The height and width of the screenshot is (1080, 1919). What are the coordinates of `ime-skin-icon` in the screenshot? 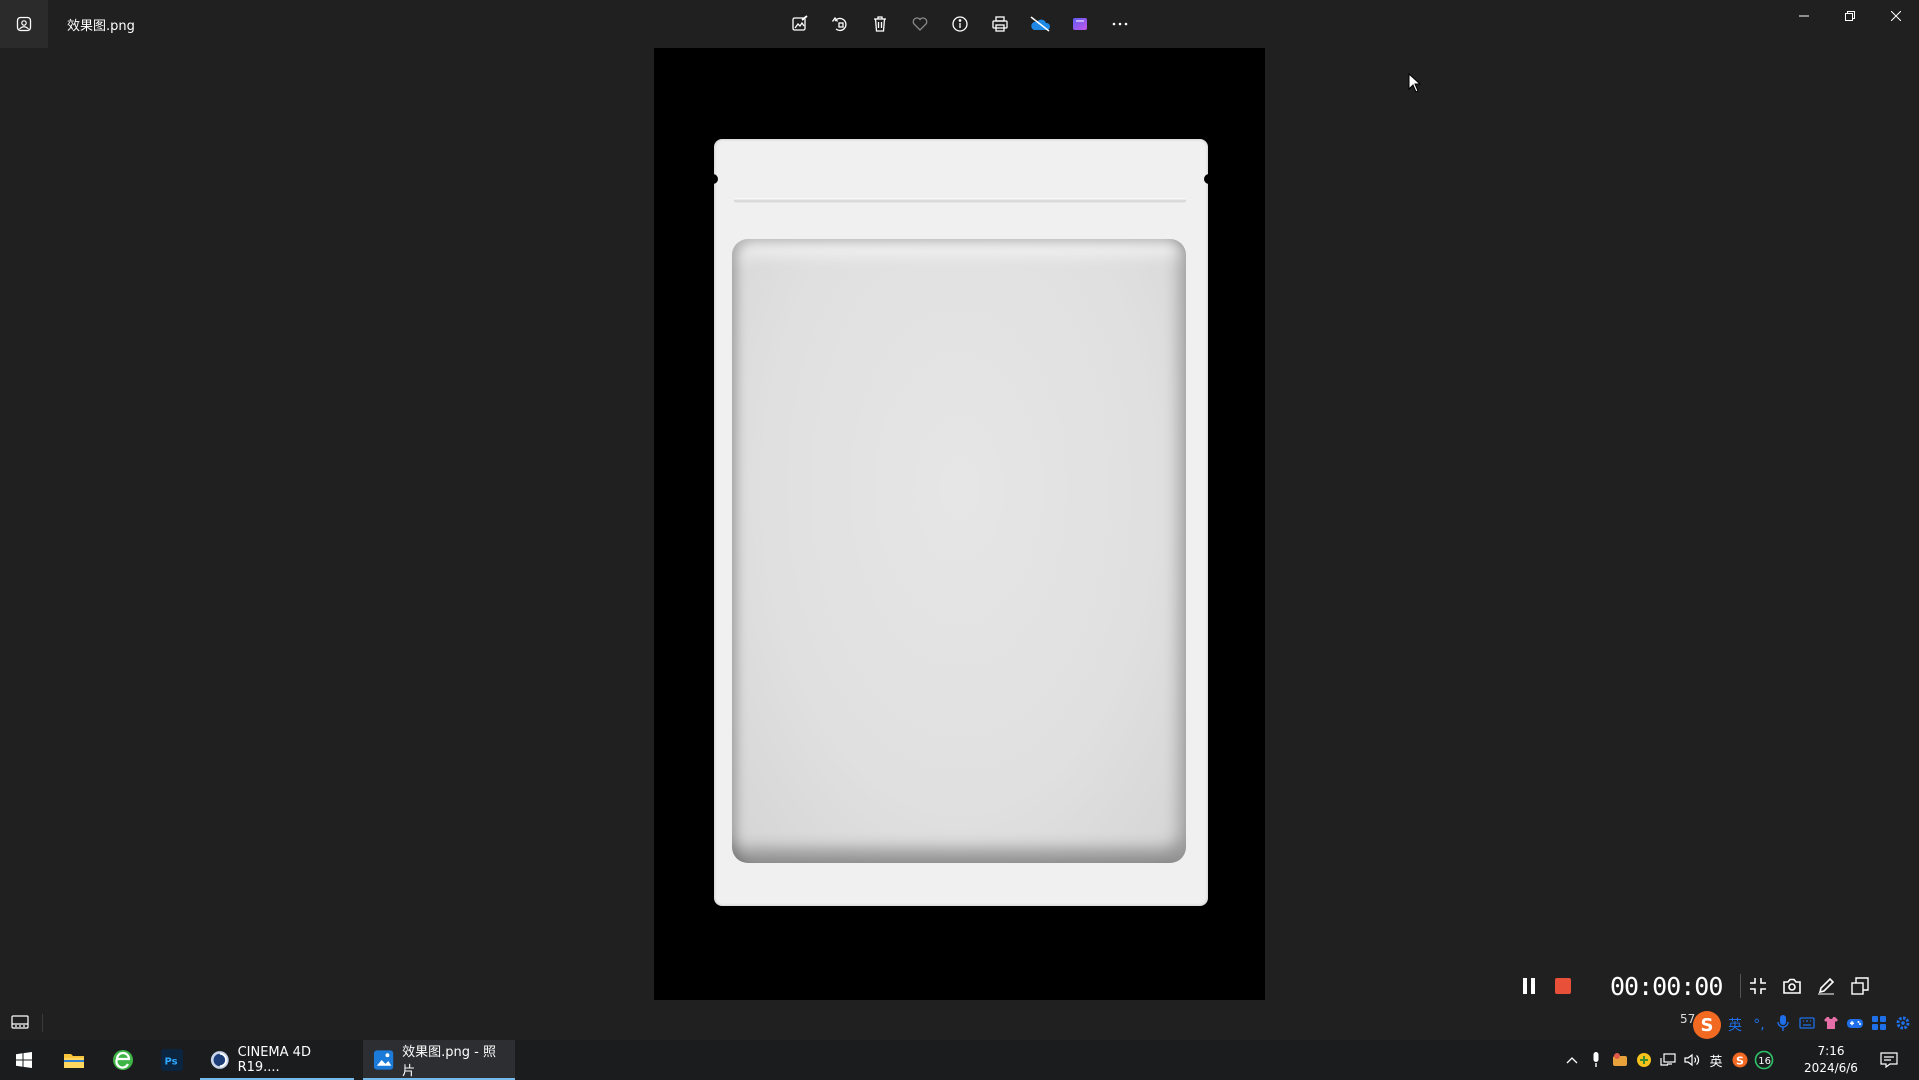 It's located at (1831, 1025).